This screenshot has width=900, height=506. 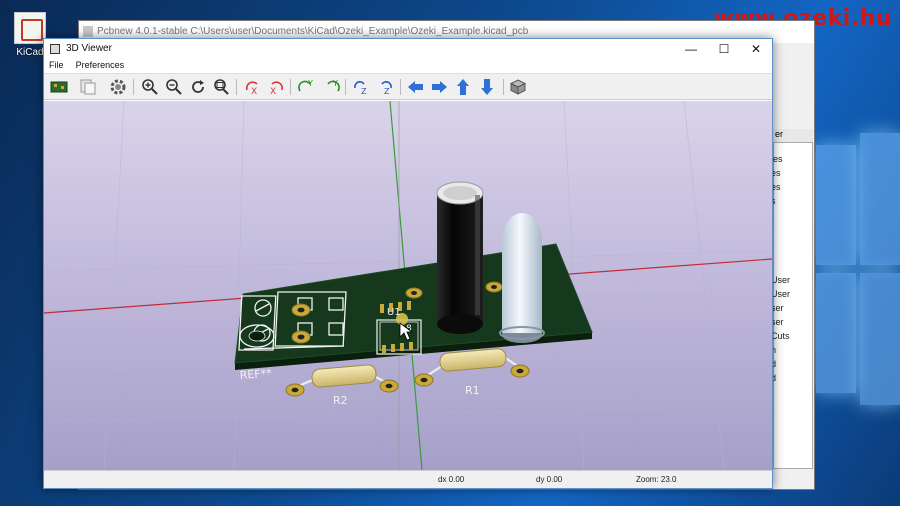 I want to click on move-left-icon, so click(x=416, y=87).